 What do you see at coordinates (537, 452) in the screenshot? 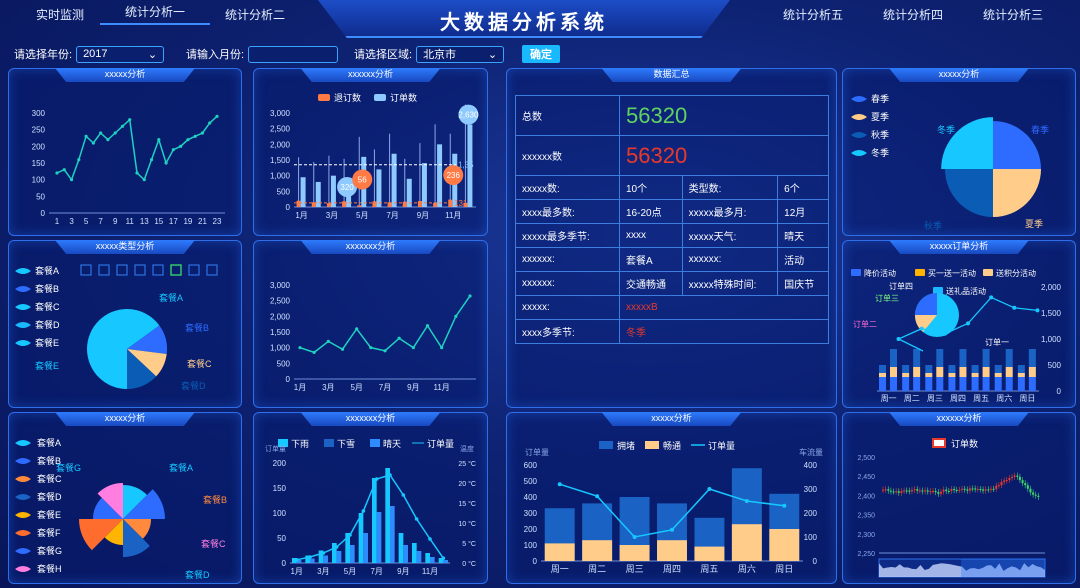
I see `axis-label: 订单量` at bounding box center [537, 452].